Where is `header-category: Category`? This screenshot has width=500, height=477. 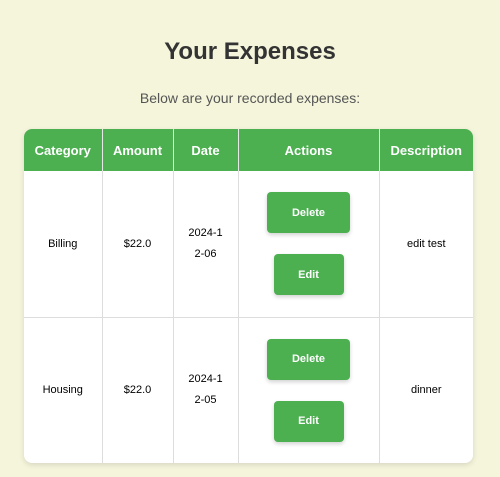
header-category: Category is located at coordinates (63, 150).